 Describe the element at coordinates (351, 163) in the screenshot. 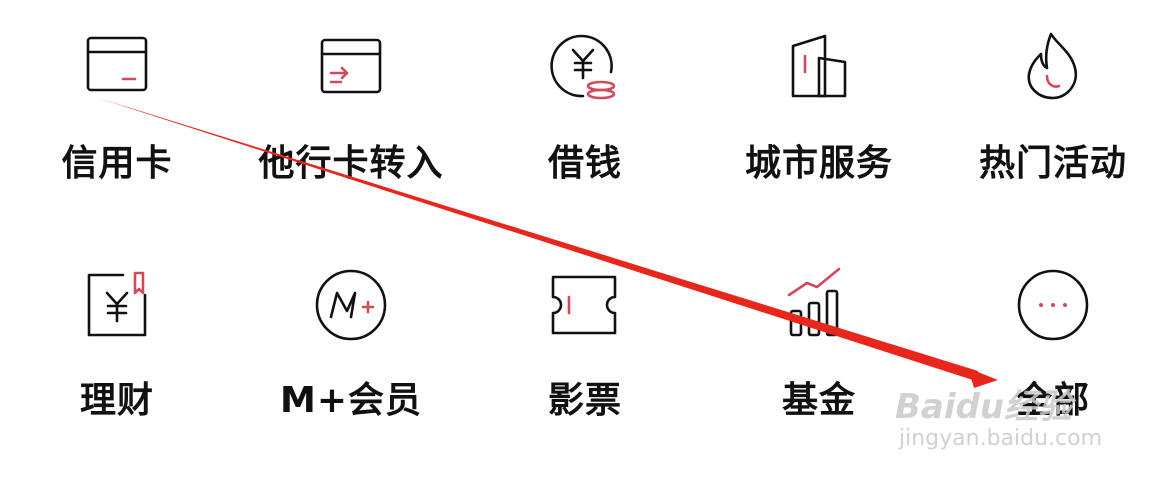

I see `menu-item-label: 他行卡转入` at that location.